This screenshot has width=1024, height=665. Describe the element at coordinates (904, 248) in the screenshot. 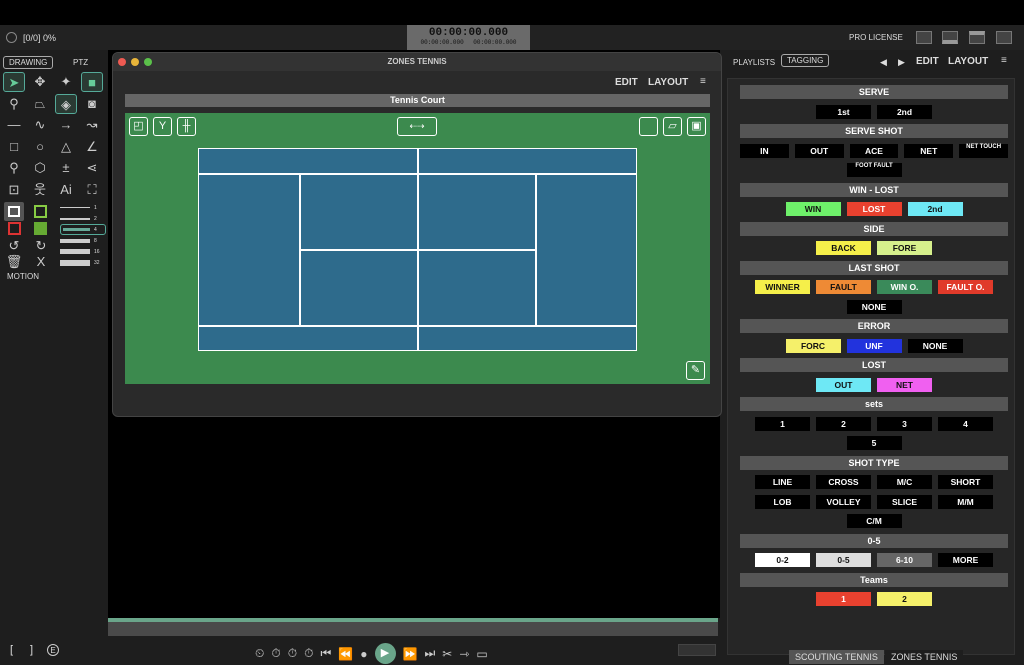

I see `tag-button-fore: FORE` at that location.